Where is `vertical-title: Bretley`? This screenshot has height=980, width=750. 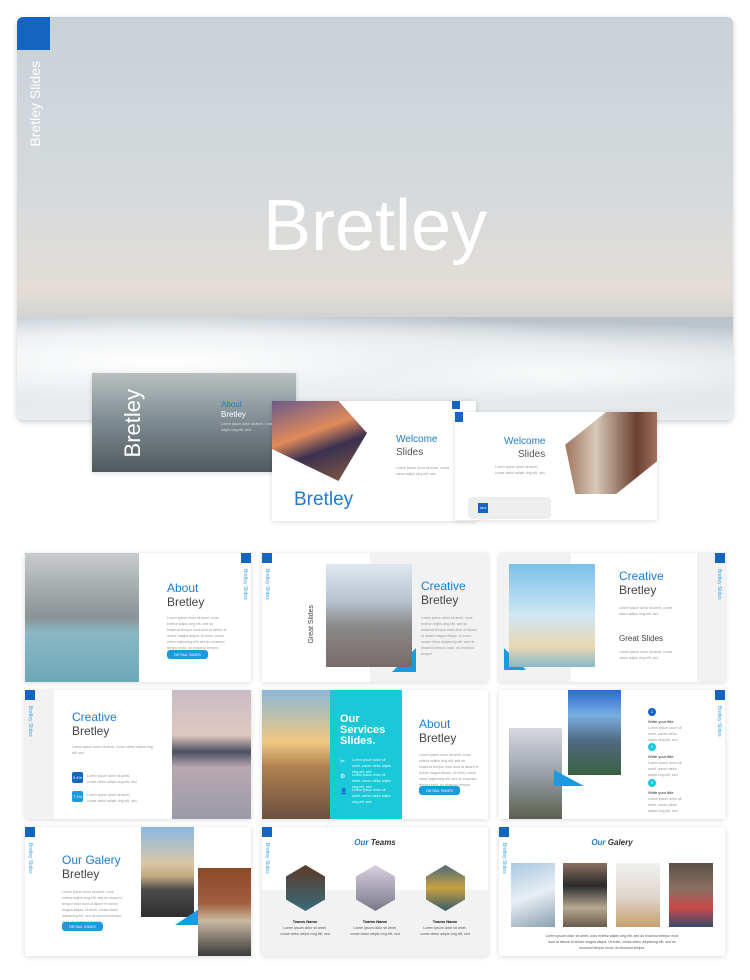
vertical-title: Bretley is located at coordinates (132, 423).